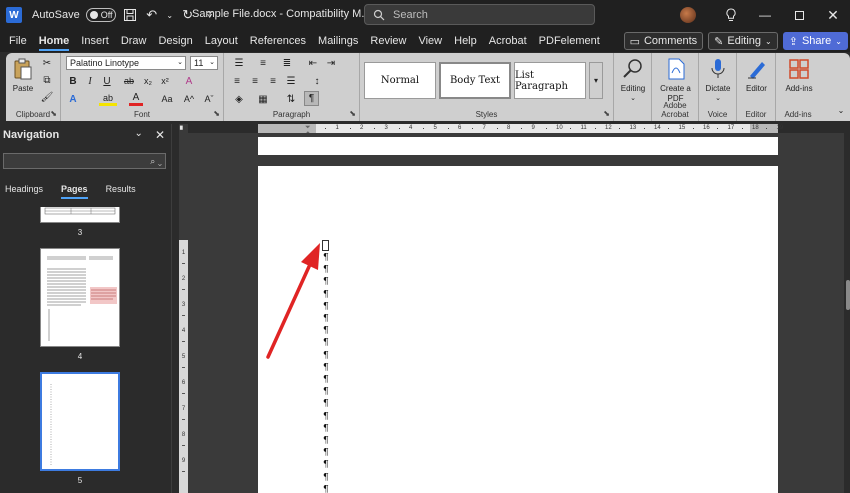 The width and height of the screenshot is (850, 493). What do you see at coordinates (848, 295) in the screenshot?
I see `scrollbar-thumb` at bounding box center [848, 295].